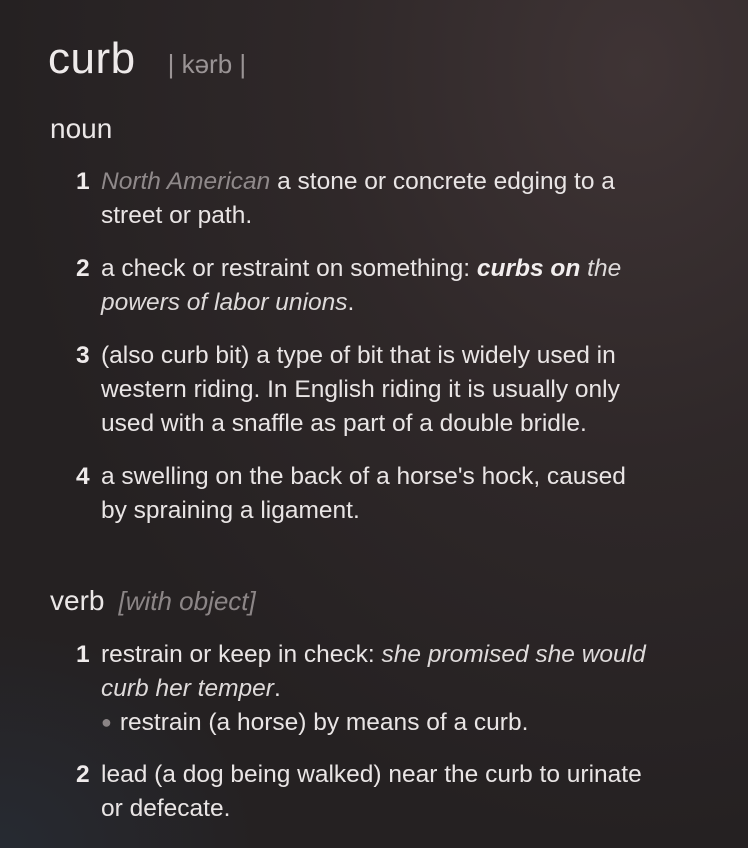 This screenshot has width=748, height=848. What do you see at coordinates (528, 268) in the screenshot?
I see `example-keyword: curbs on` at bounding box center [528, 268].